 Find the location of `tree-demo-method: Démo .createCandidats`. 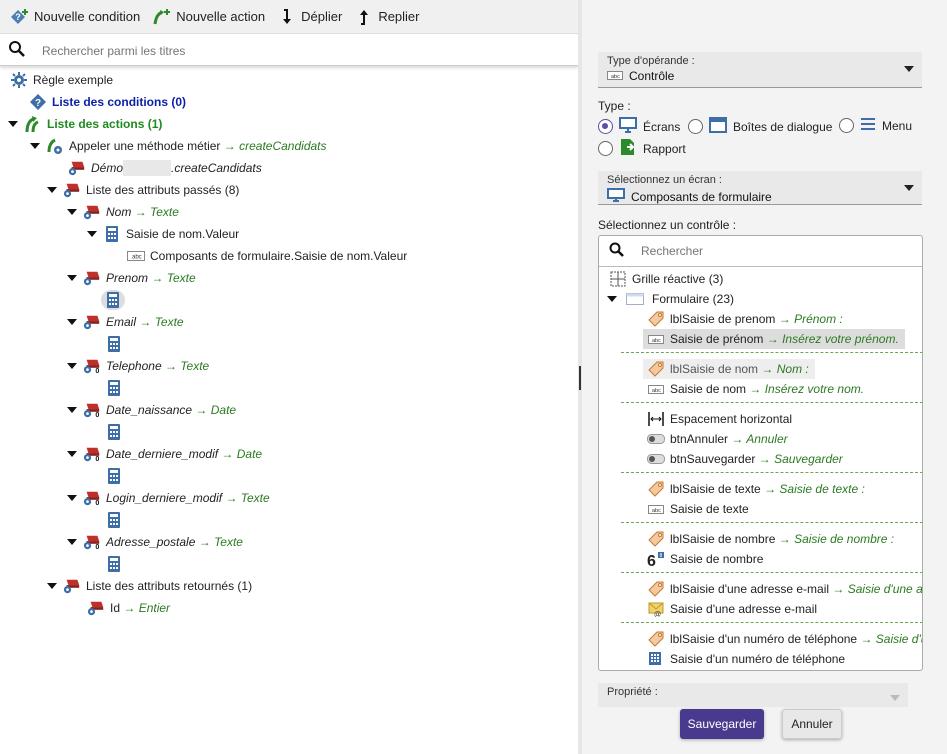

tree-demo-method: Démo .createCandidats is located at coordinates (165, 168).